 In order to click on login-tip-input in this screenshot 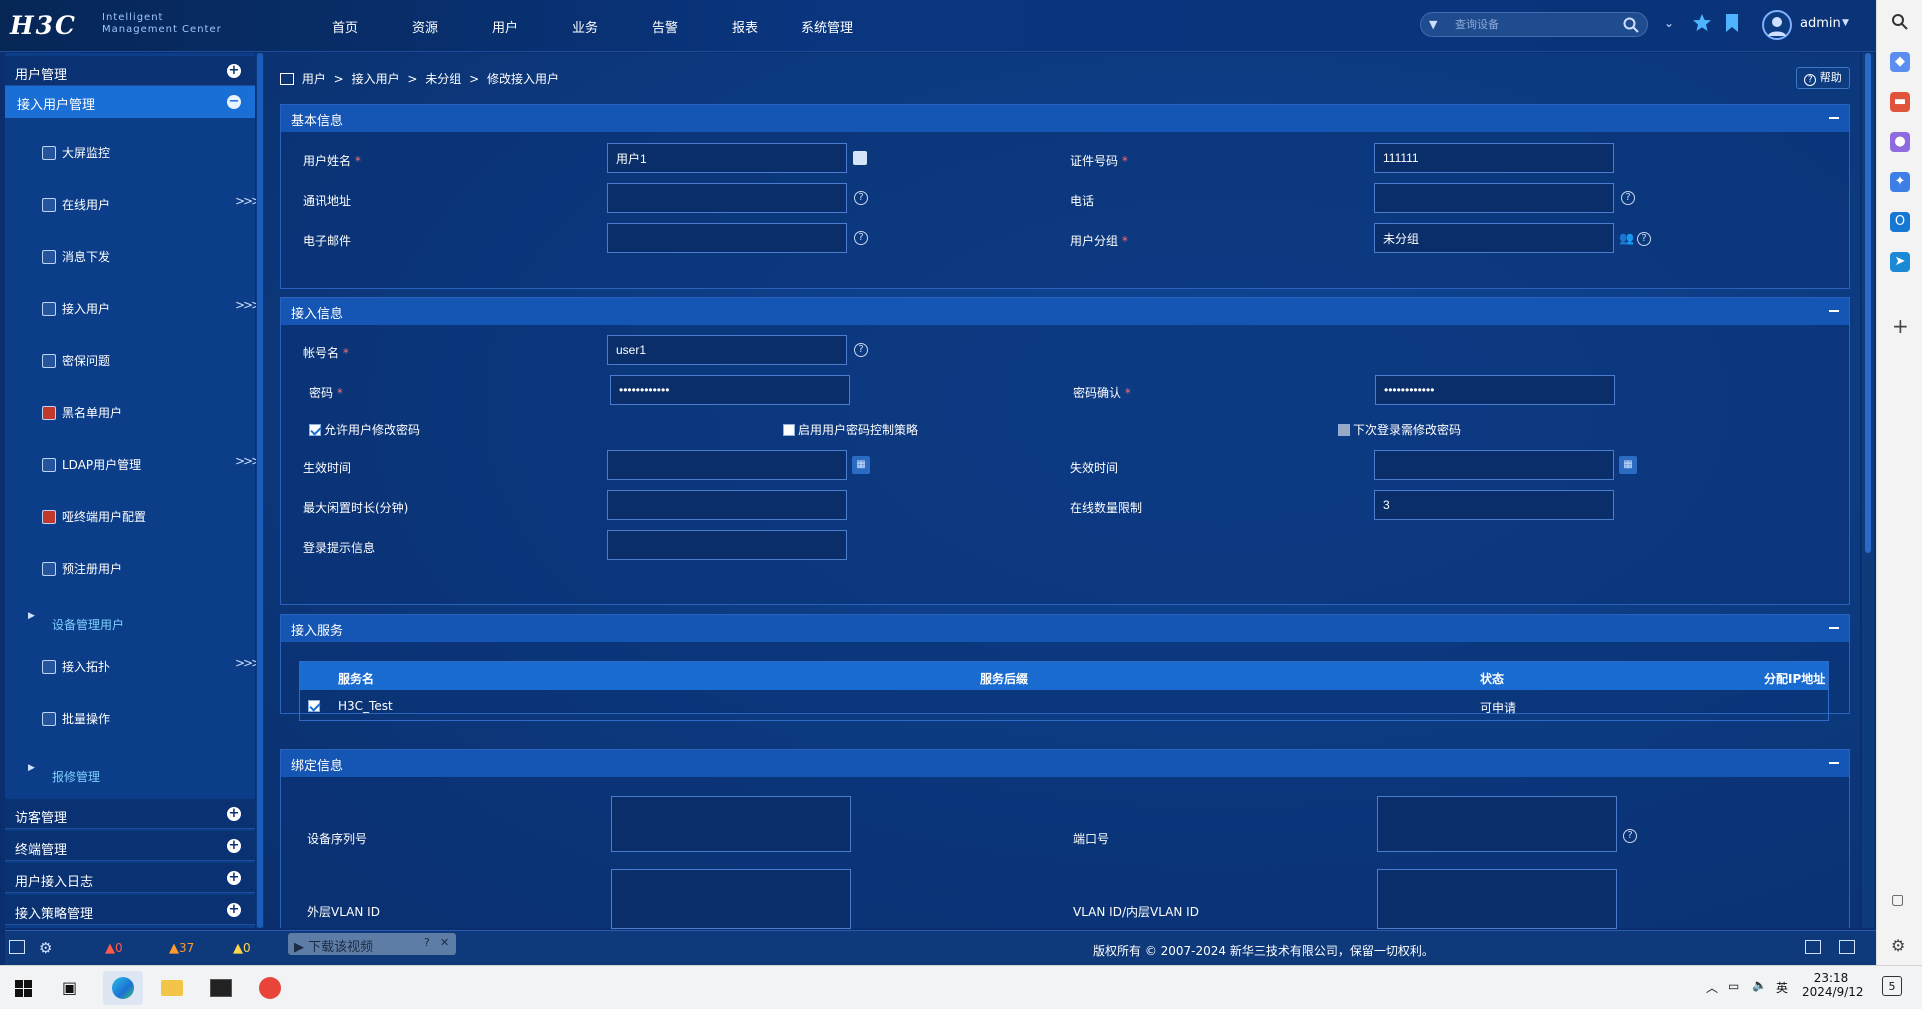, I will do `click(727, 545)`.